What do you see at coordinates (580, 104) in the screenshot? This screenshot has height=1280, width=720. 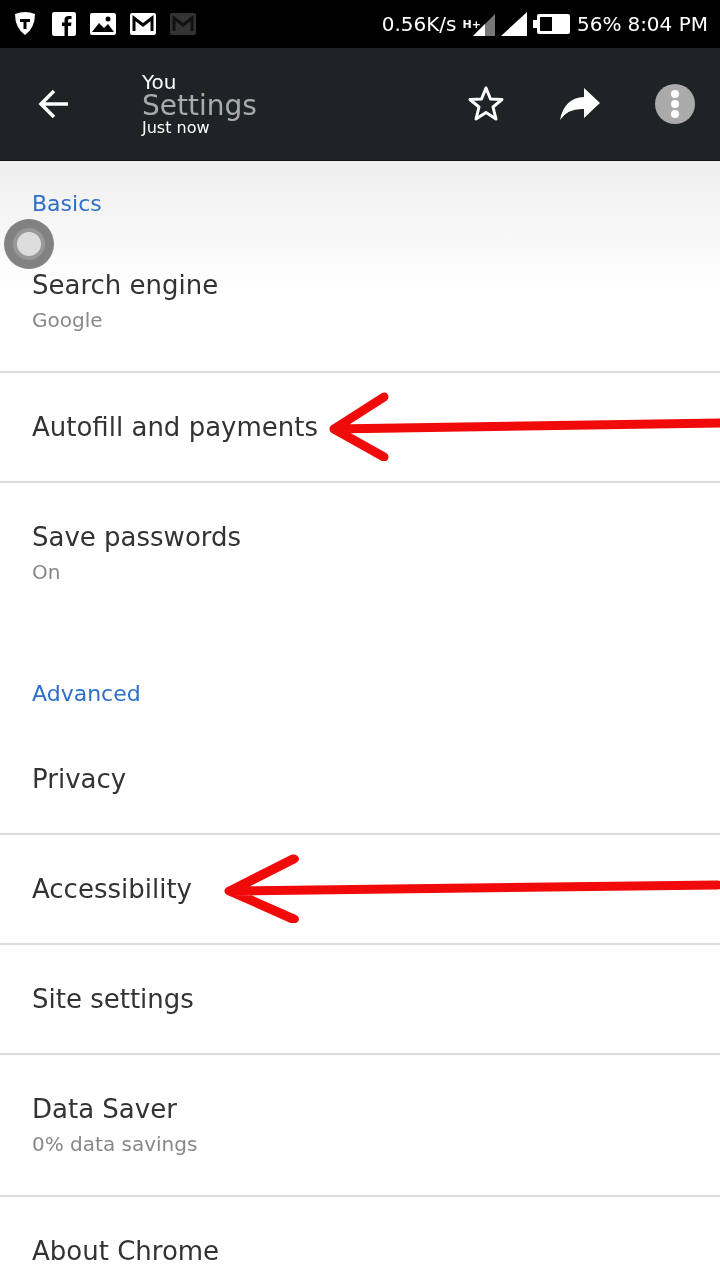 I see `share-button` at bounding box center [580, 104].